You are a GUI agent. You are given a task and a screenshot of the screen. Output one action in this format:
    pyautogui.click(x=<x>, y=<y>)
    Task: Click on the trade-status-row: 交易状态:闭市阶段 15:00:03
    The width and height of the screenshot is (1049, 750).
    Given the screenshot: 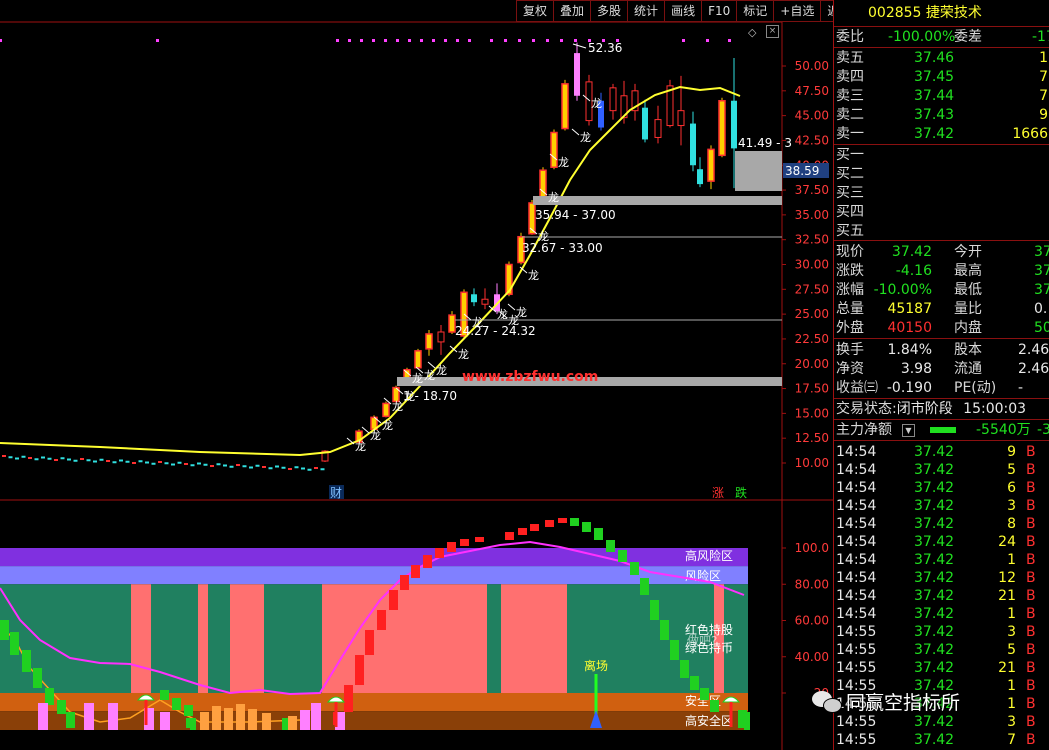 What is the action you would take?
    pyautogui.click(x=931, y=409)
    